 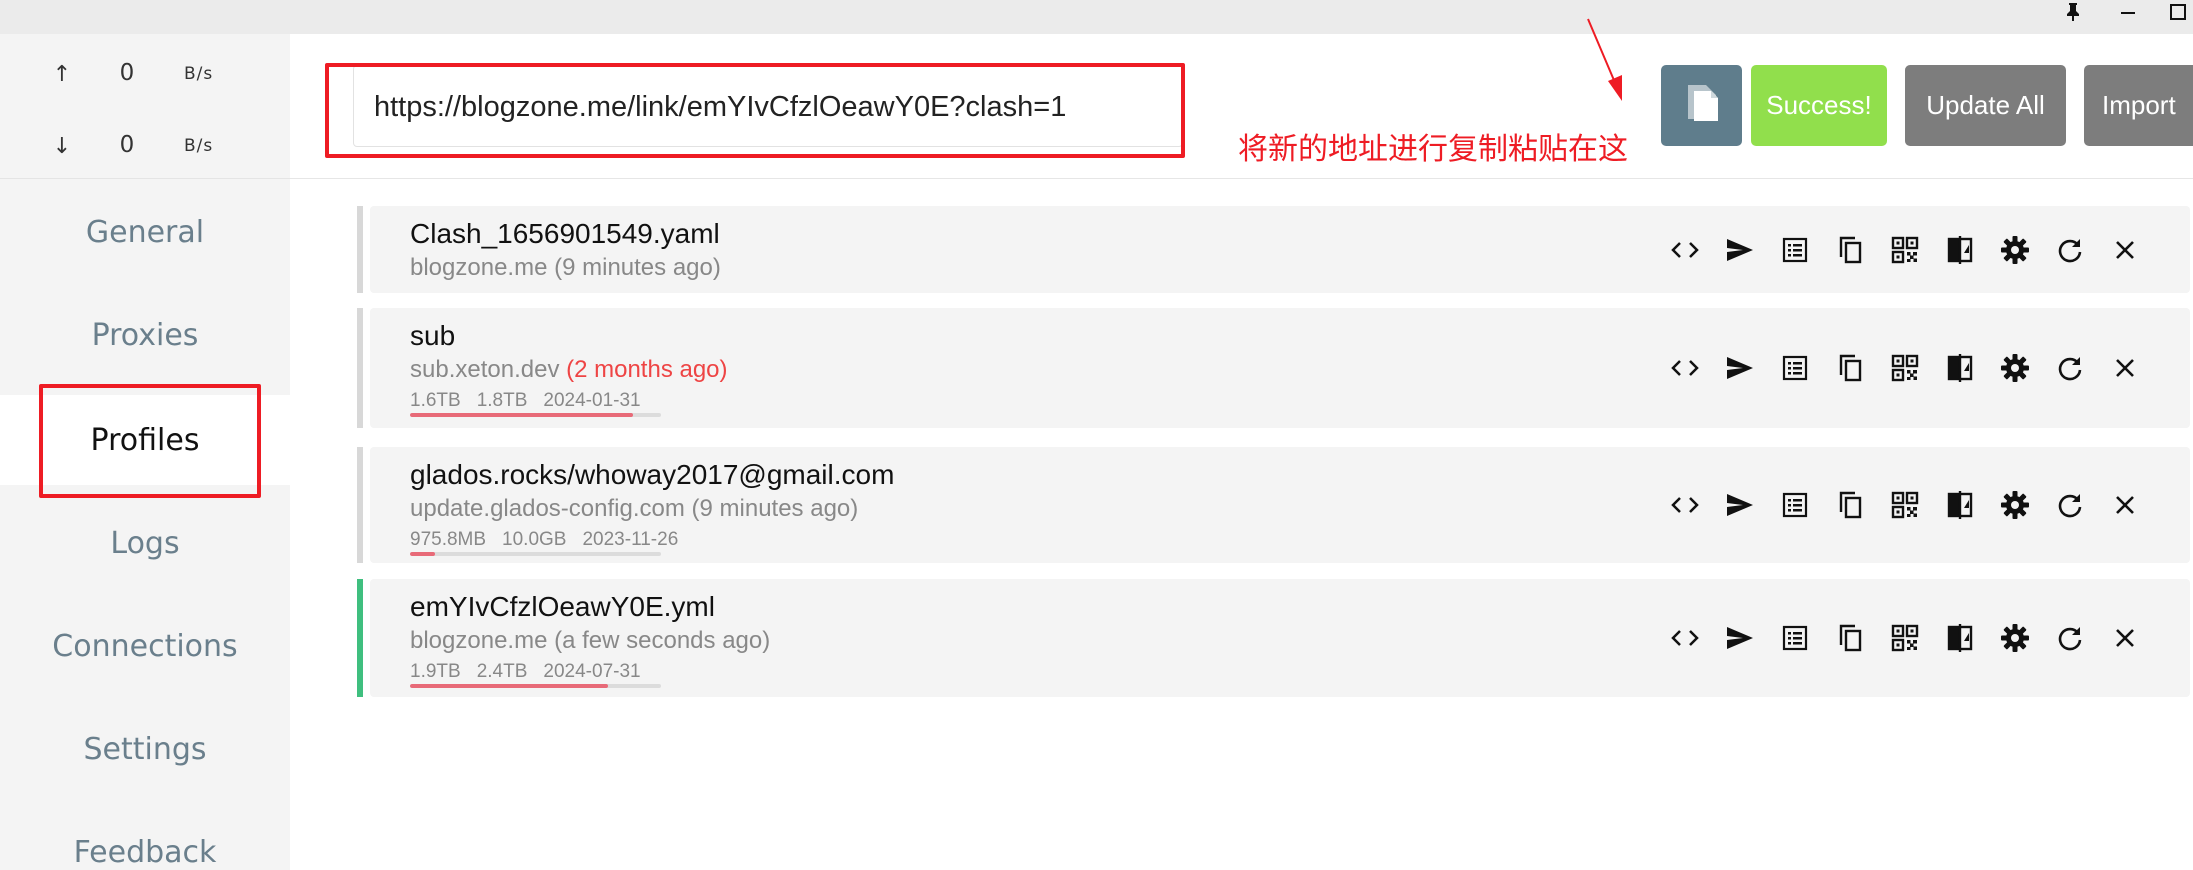 What do you see at coordinates (145, 838) in the screenshot?
I see `sidebar-item-feedback: Feedback` at bounding box center [145, 838].